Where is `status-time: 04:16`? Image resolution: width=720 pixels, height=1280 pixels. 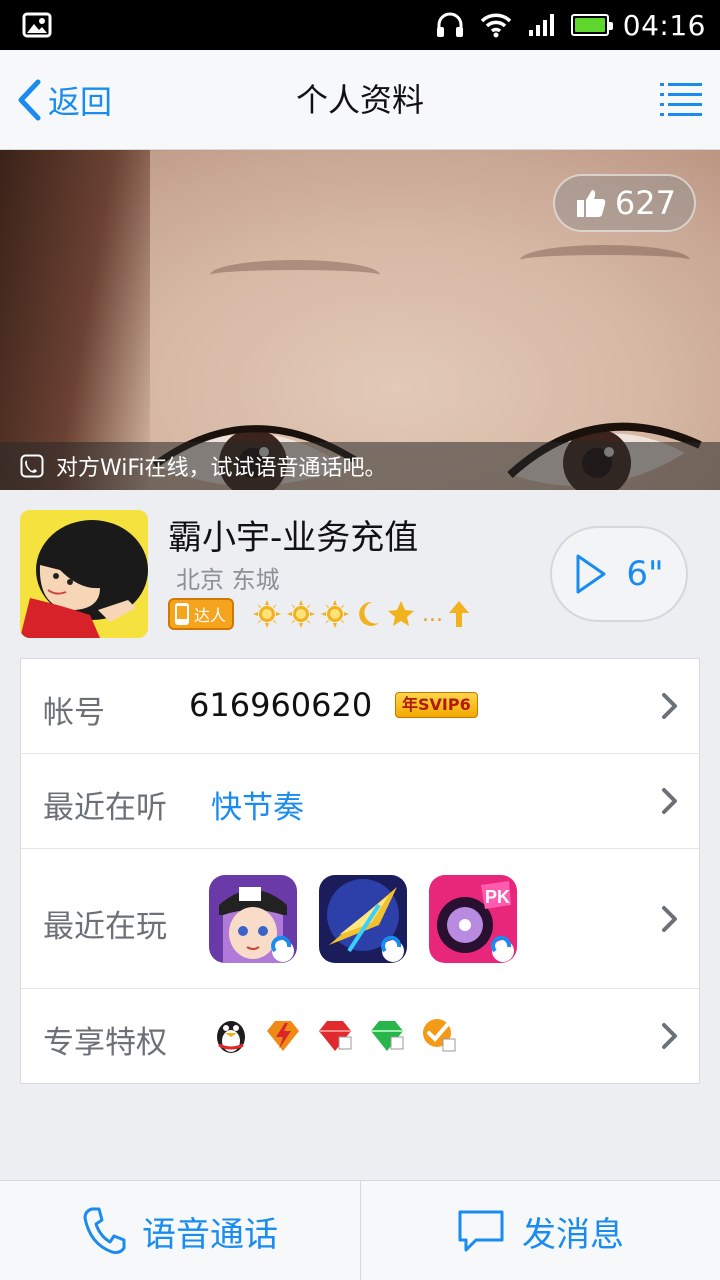
status-time: 04:16 is located at coordinates (664, 25).